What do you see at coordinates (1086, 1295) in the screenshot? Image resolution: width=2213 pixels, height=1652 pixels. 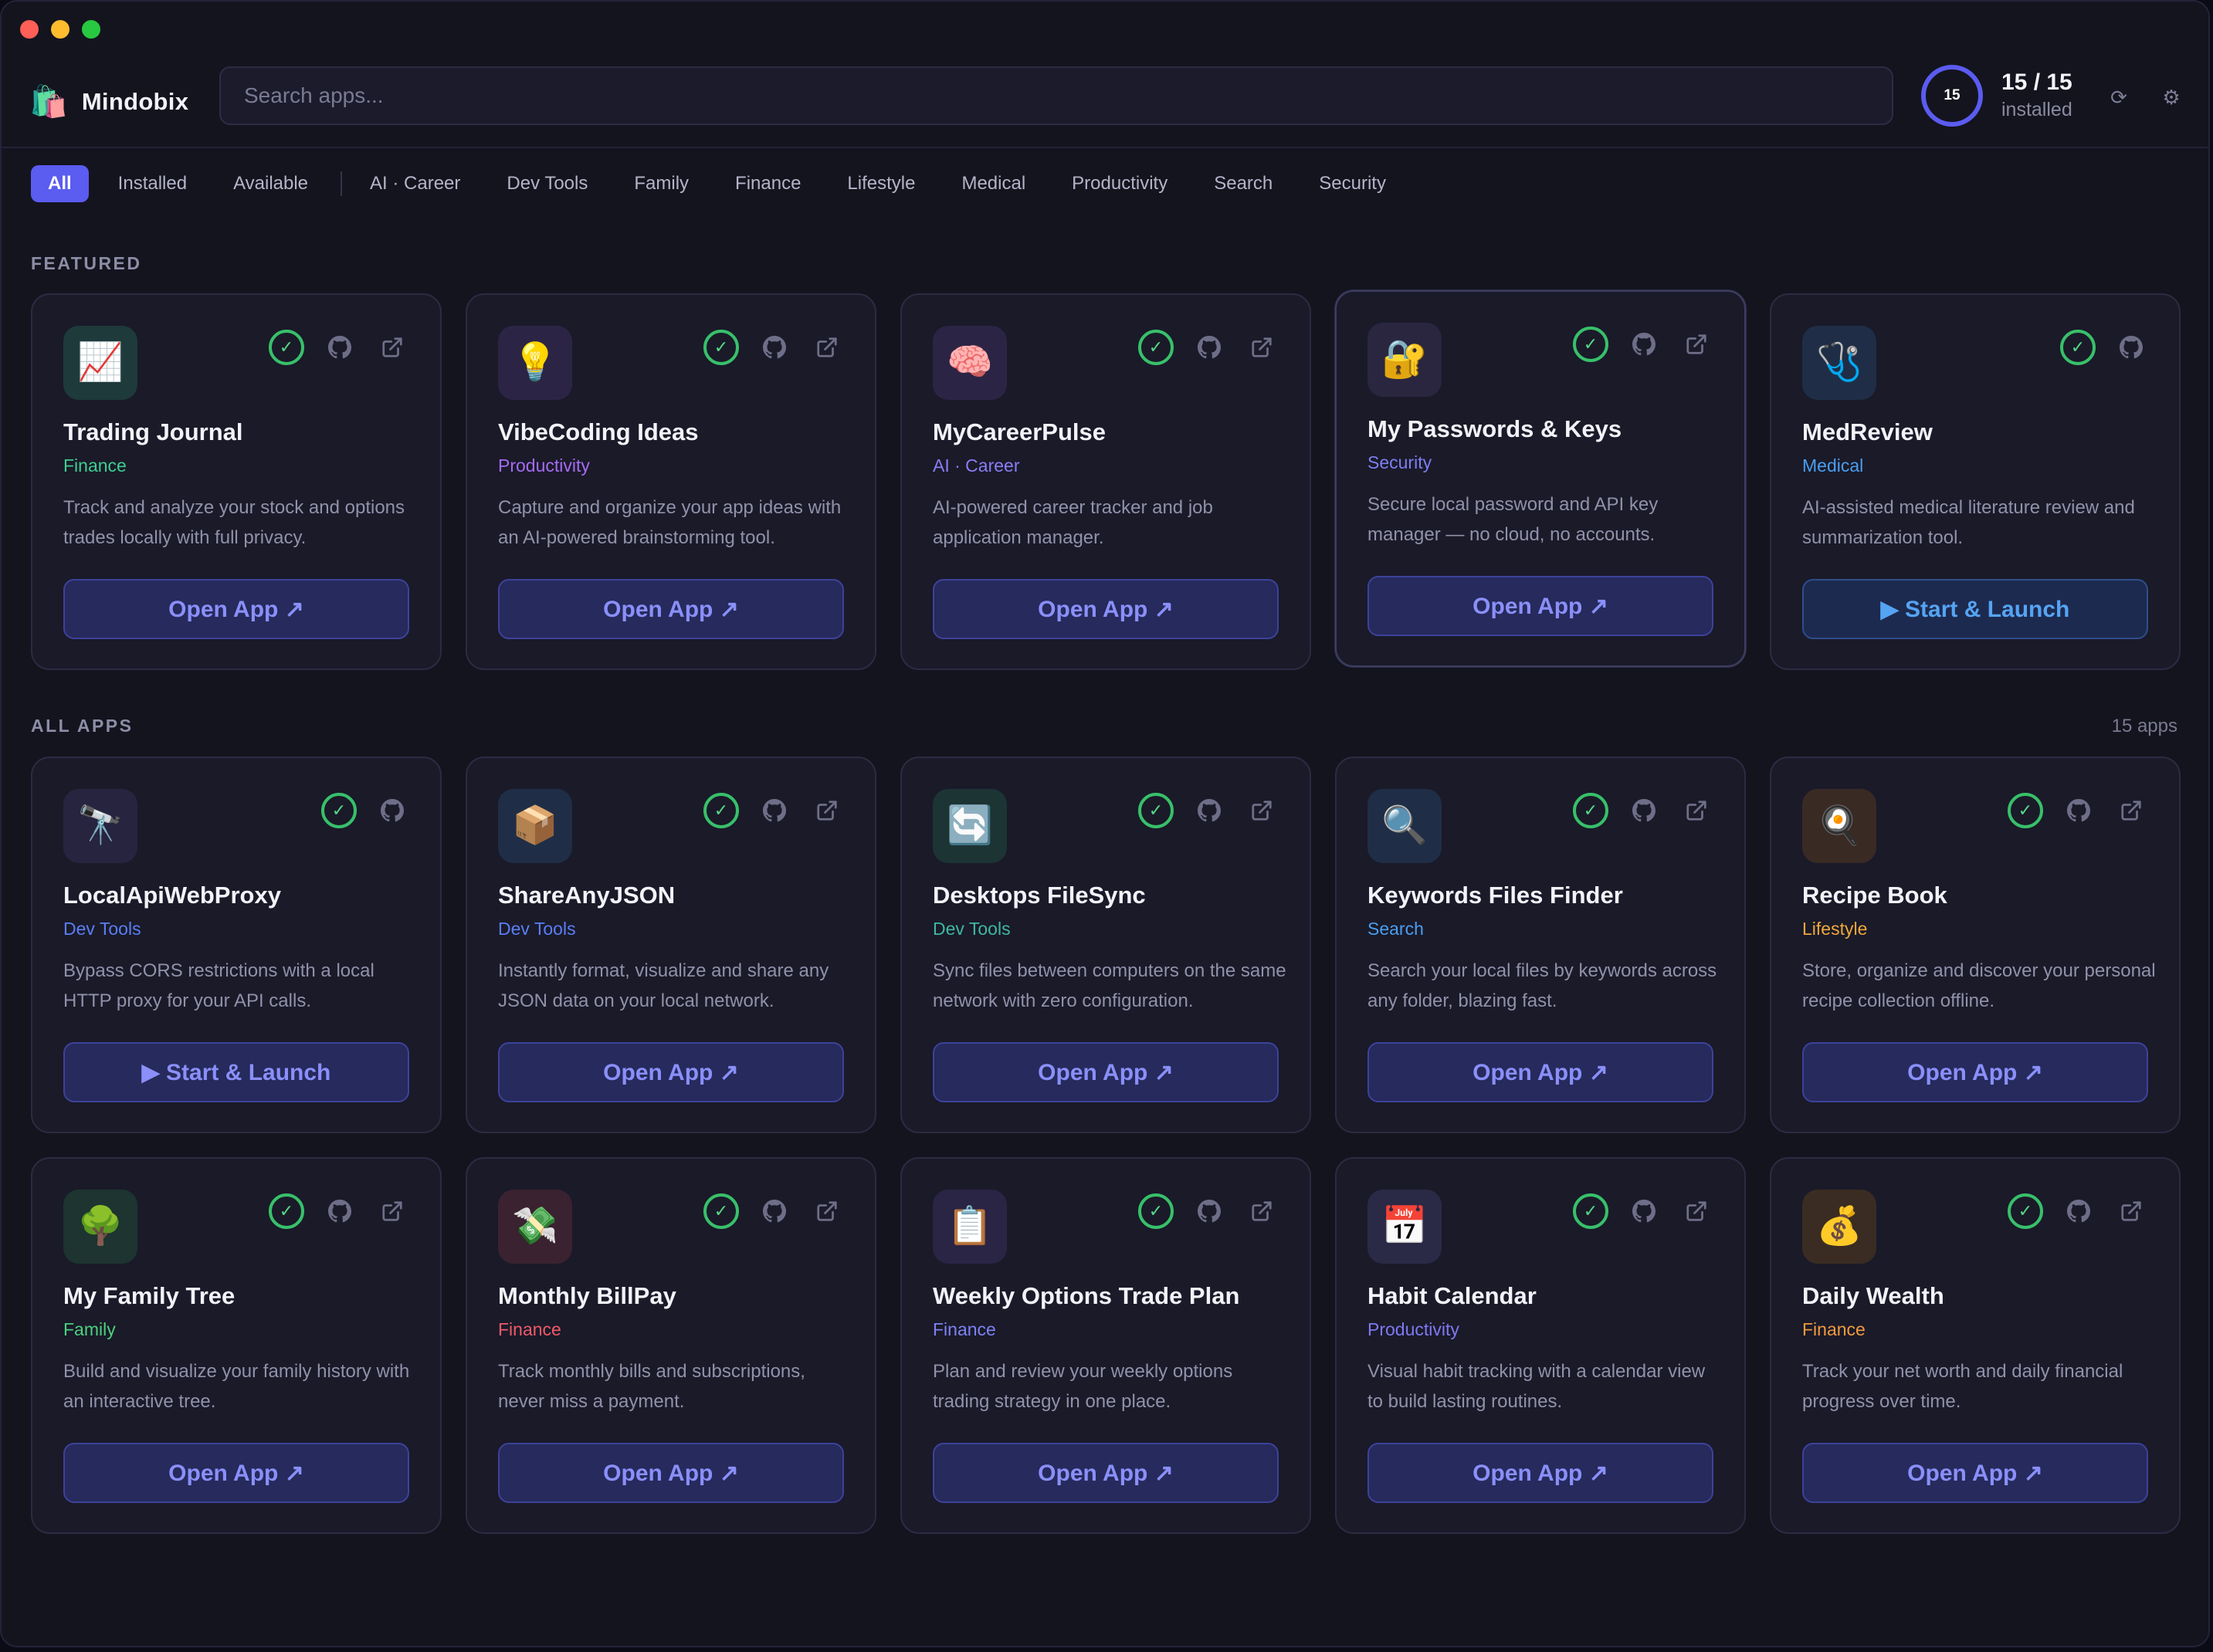 I see `app-name: Weekly Options Trade Plan` at bounding box center [1086, 1295].